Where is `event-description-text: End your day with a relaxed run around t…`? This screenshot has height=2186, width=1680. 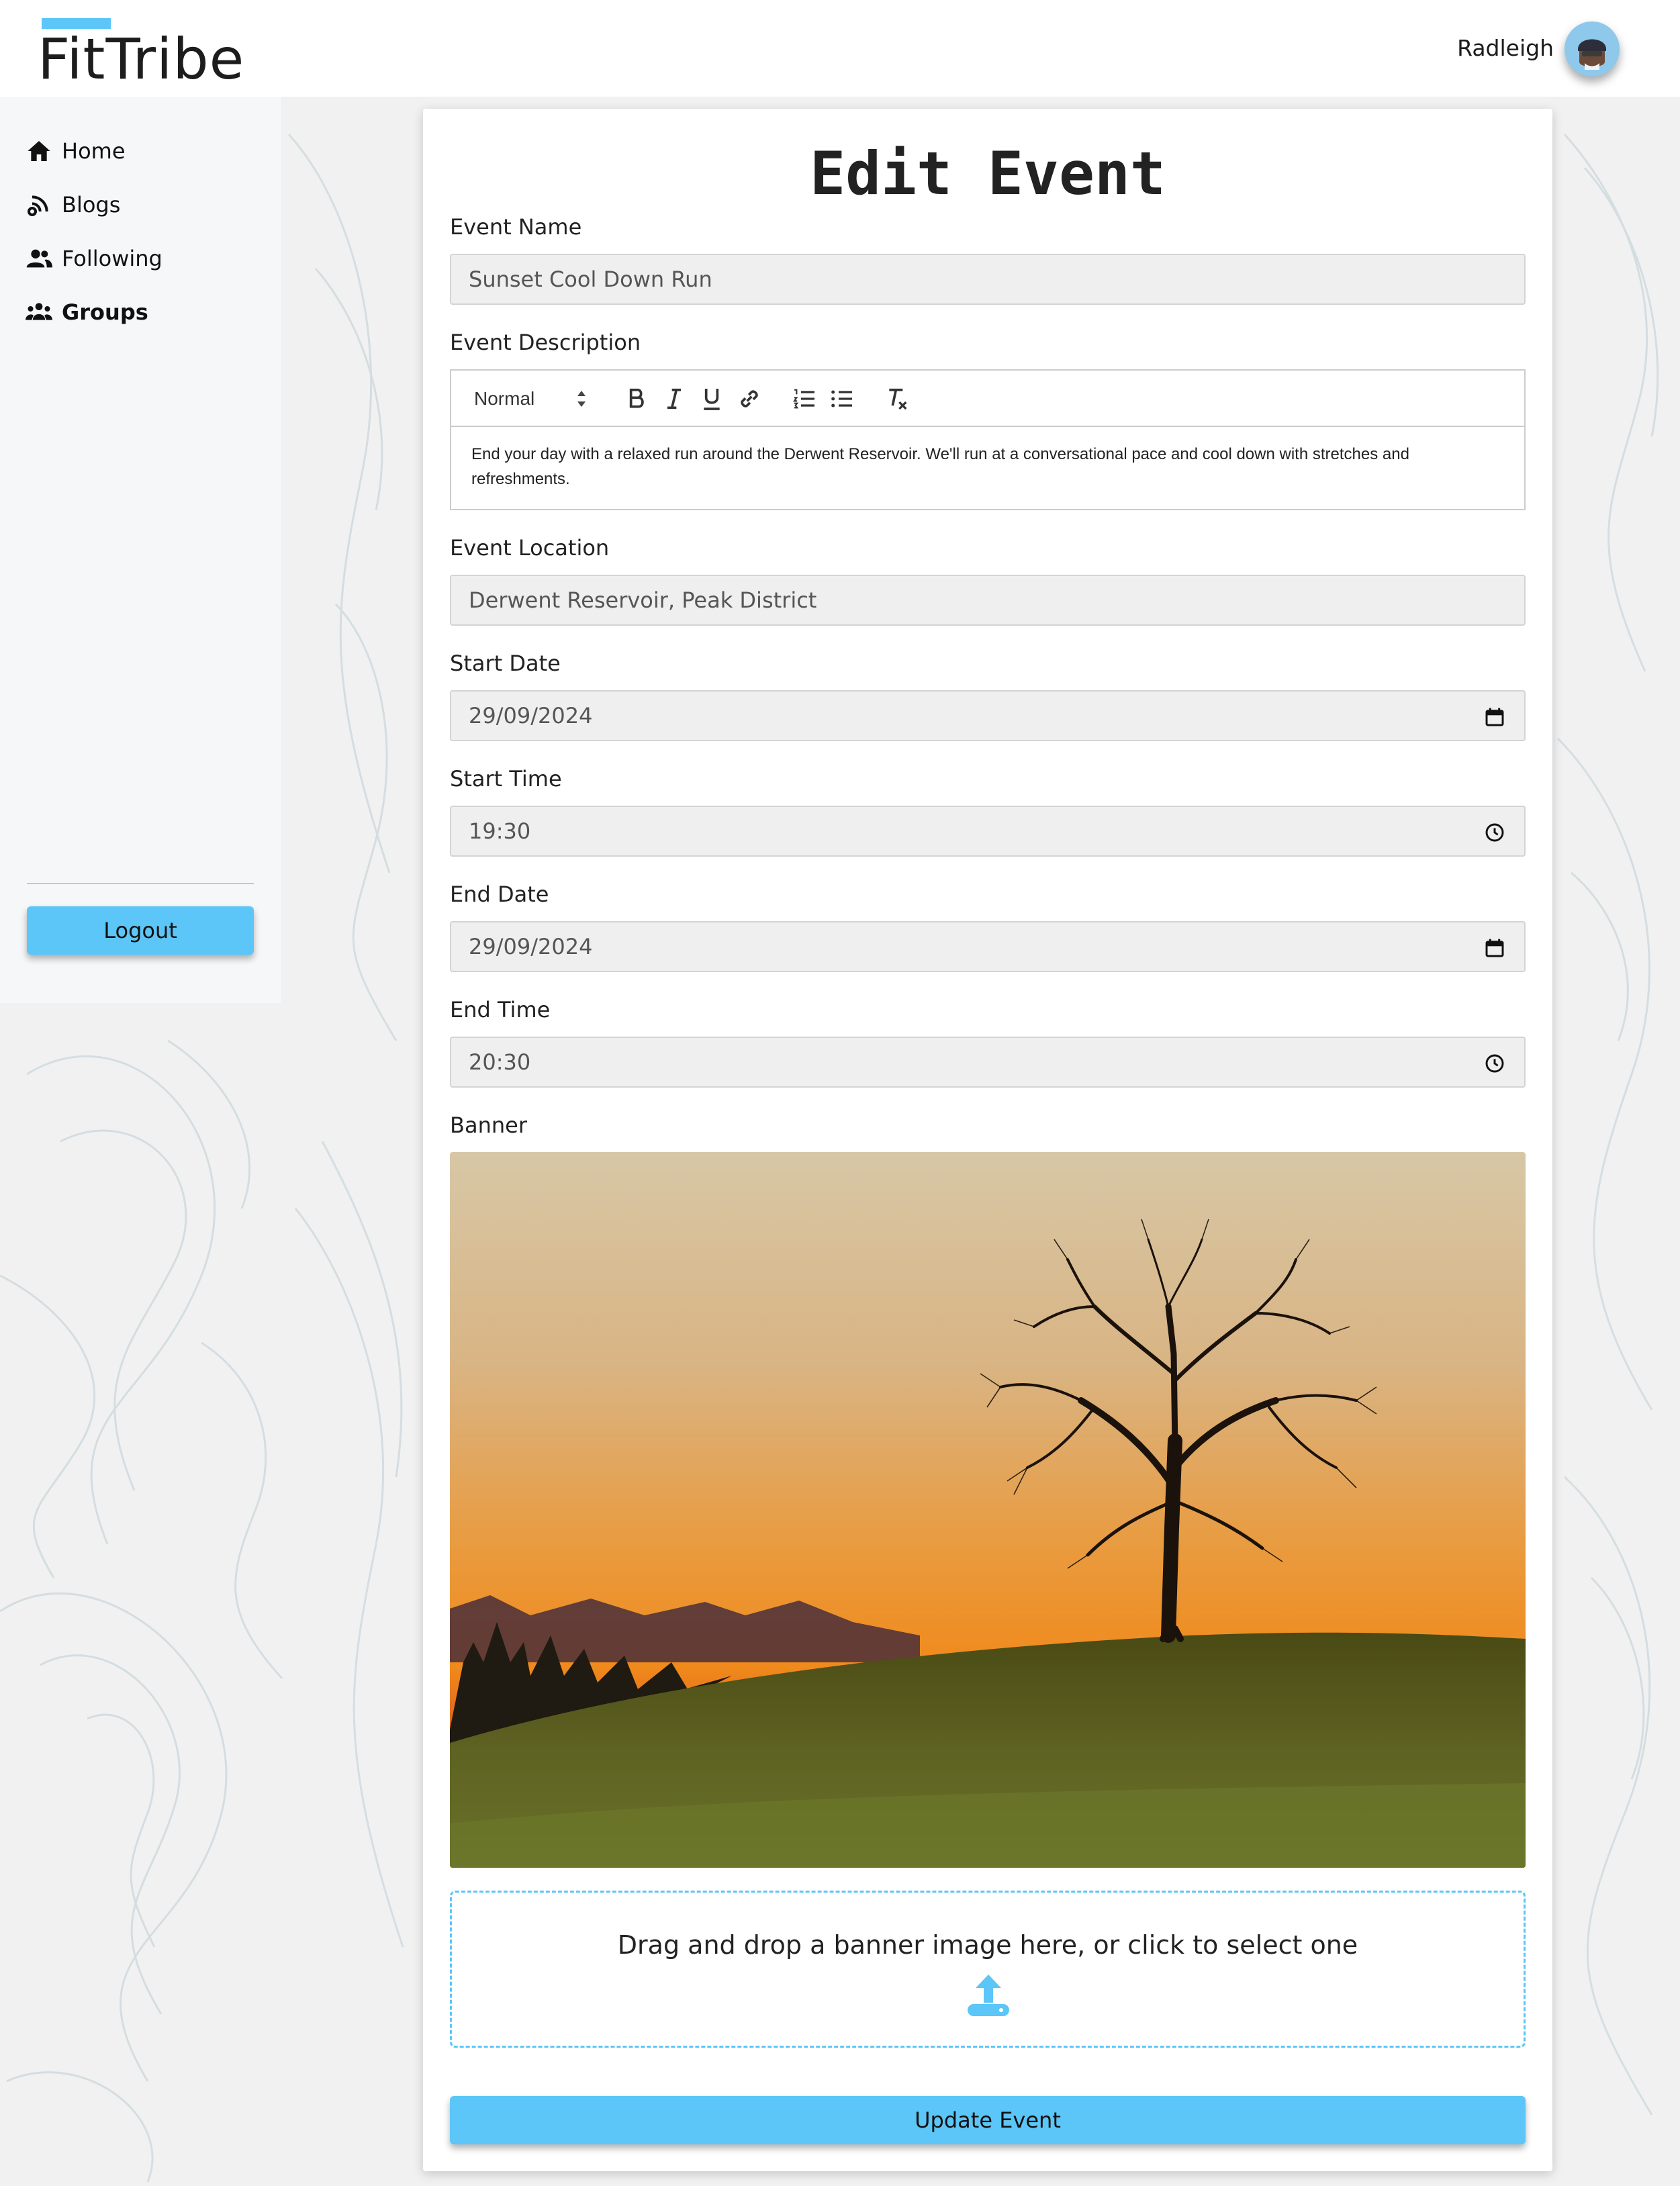
event-description-text: End your day with a relaxed run around t… is located at coordinates (988, 466).